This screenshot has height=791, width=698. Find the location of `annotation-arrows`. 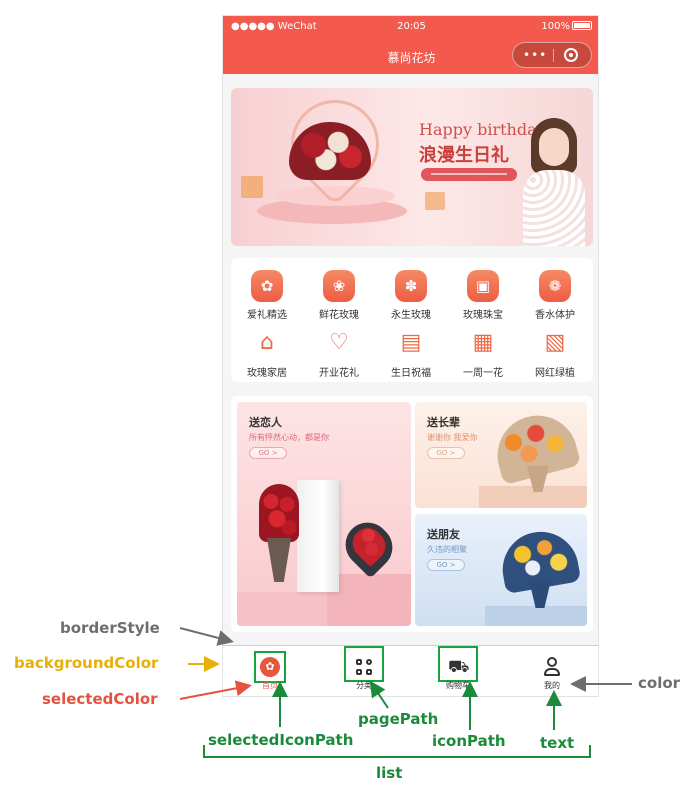

annotation-arrows is located at coordinates (405, 692).